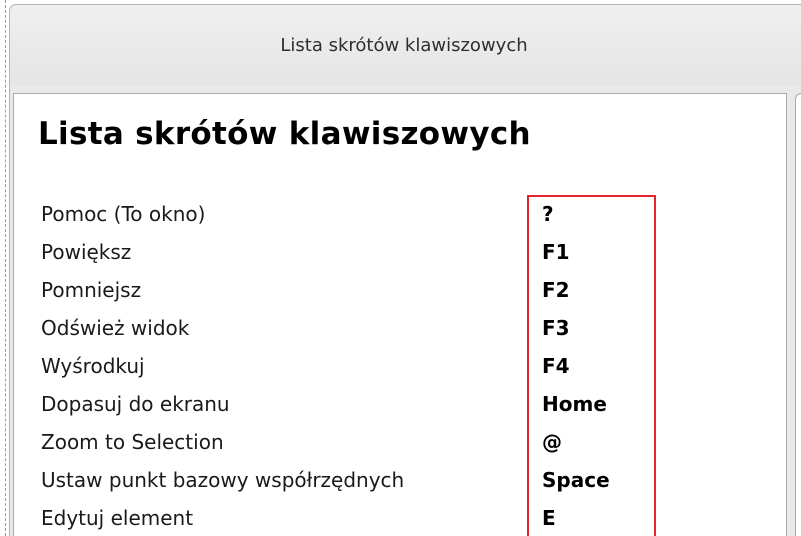 The height and width of the screenshot is (536, 801). Describe the element at coordinates (552, 442) in the screenshot. I see `shortcut-key: @` at that location.